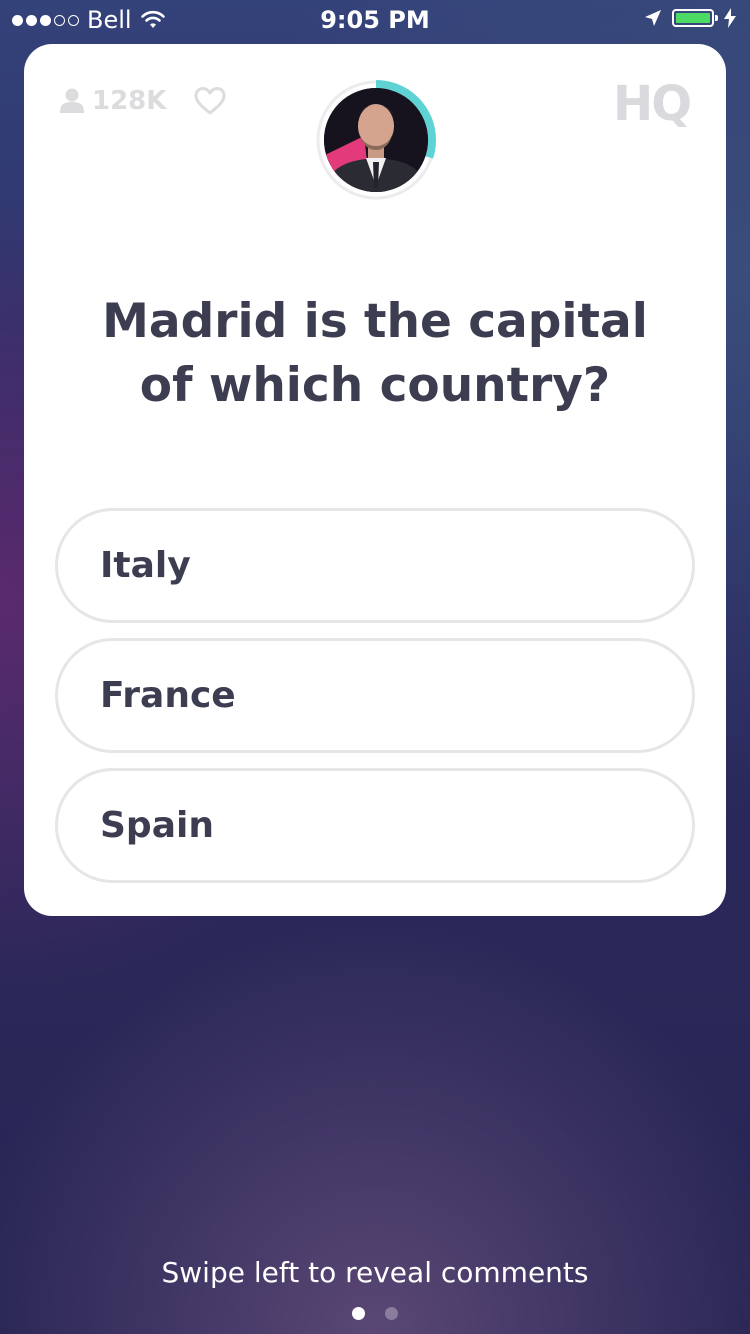  I want to click on swipe-hint: Swipe left to reveal comments, so click(375, 1272).